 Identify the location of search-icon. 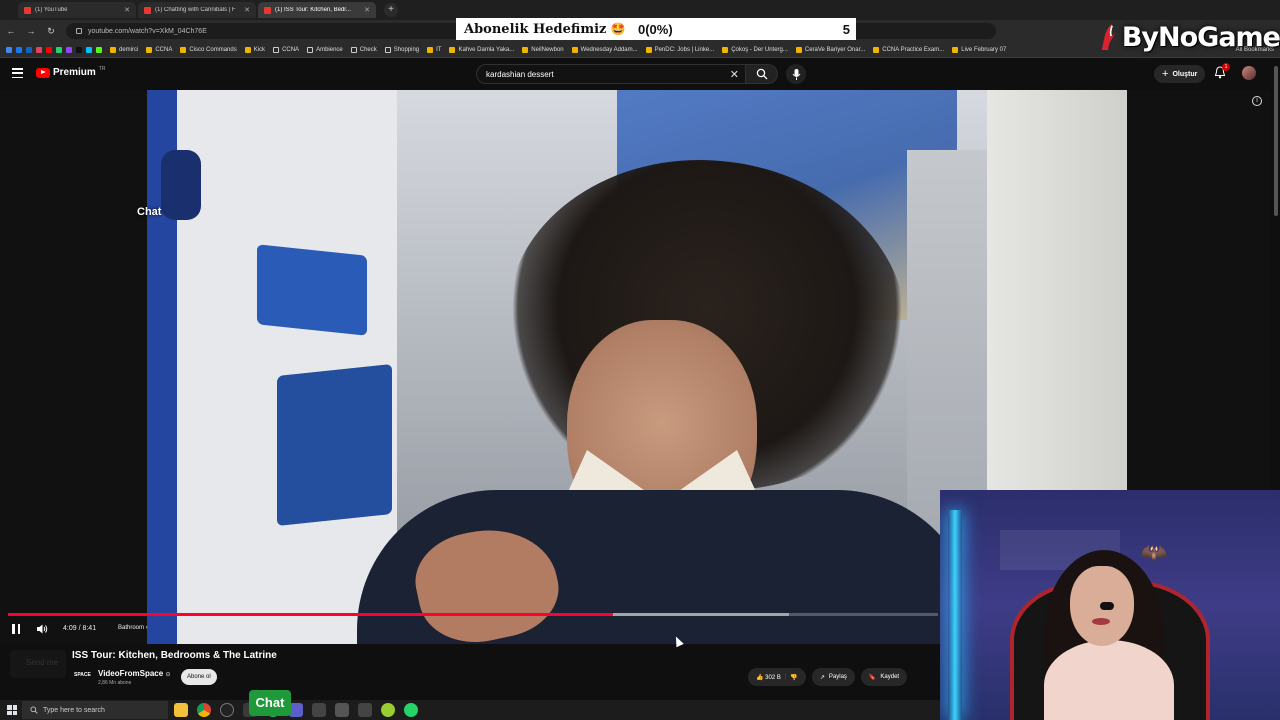
(761, 74).